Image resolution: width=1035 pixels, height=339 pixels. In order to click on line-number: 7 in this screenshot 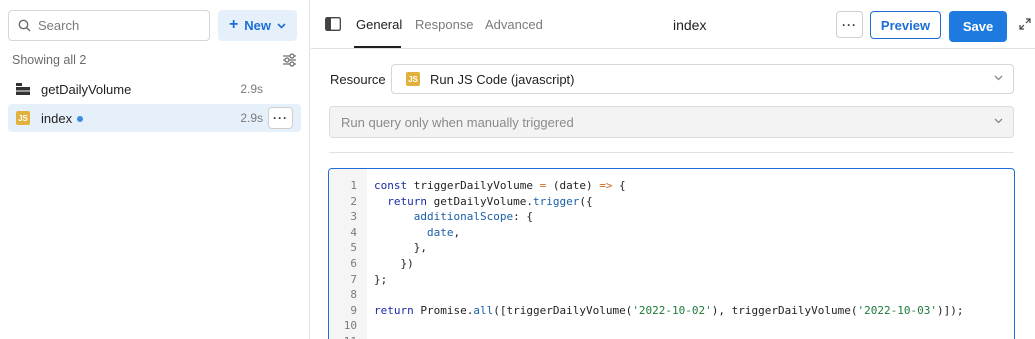, I will do `click(353, 279)`.